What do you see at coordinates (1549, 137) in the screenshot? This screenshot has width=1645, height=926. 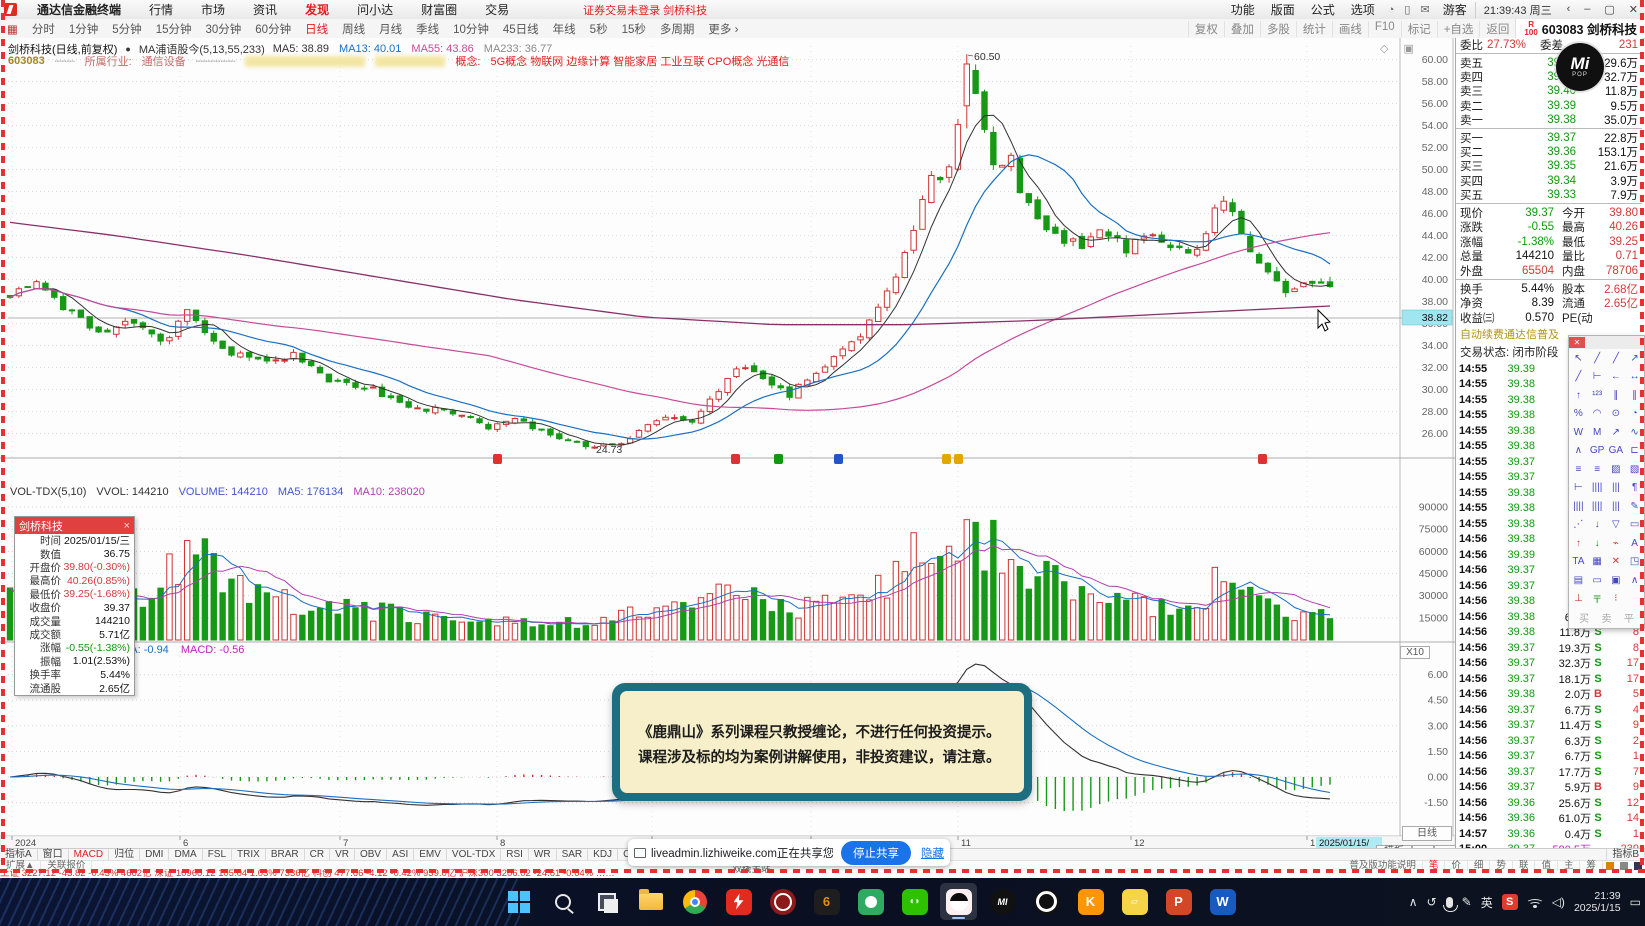 I see `buy-row: 买一 39.37 22.8万` at bounding box center [1549, 137].